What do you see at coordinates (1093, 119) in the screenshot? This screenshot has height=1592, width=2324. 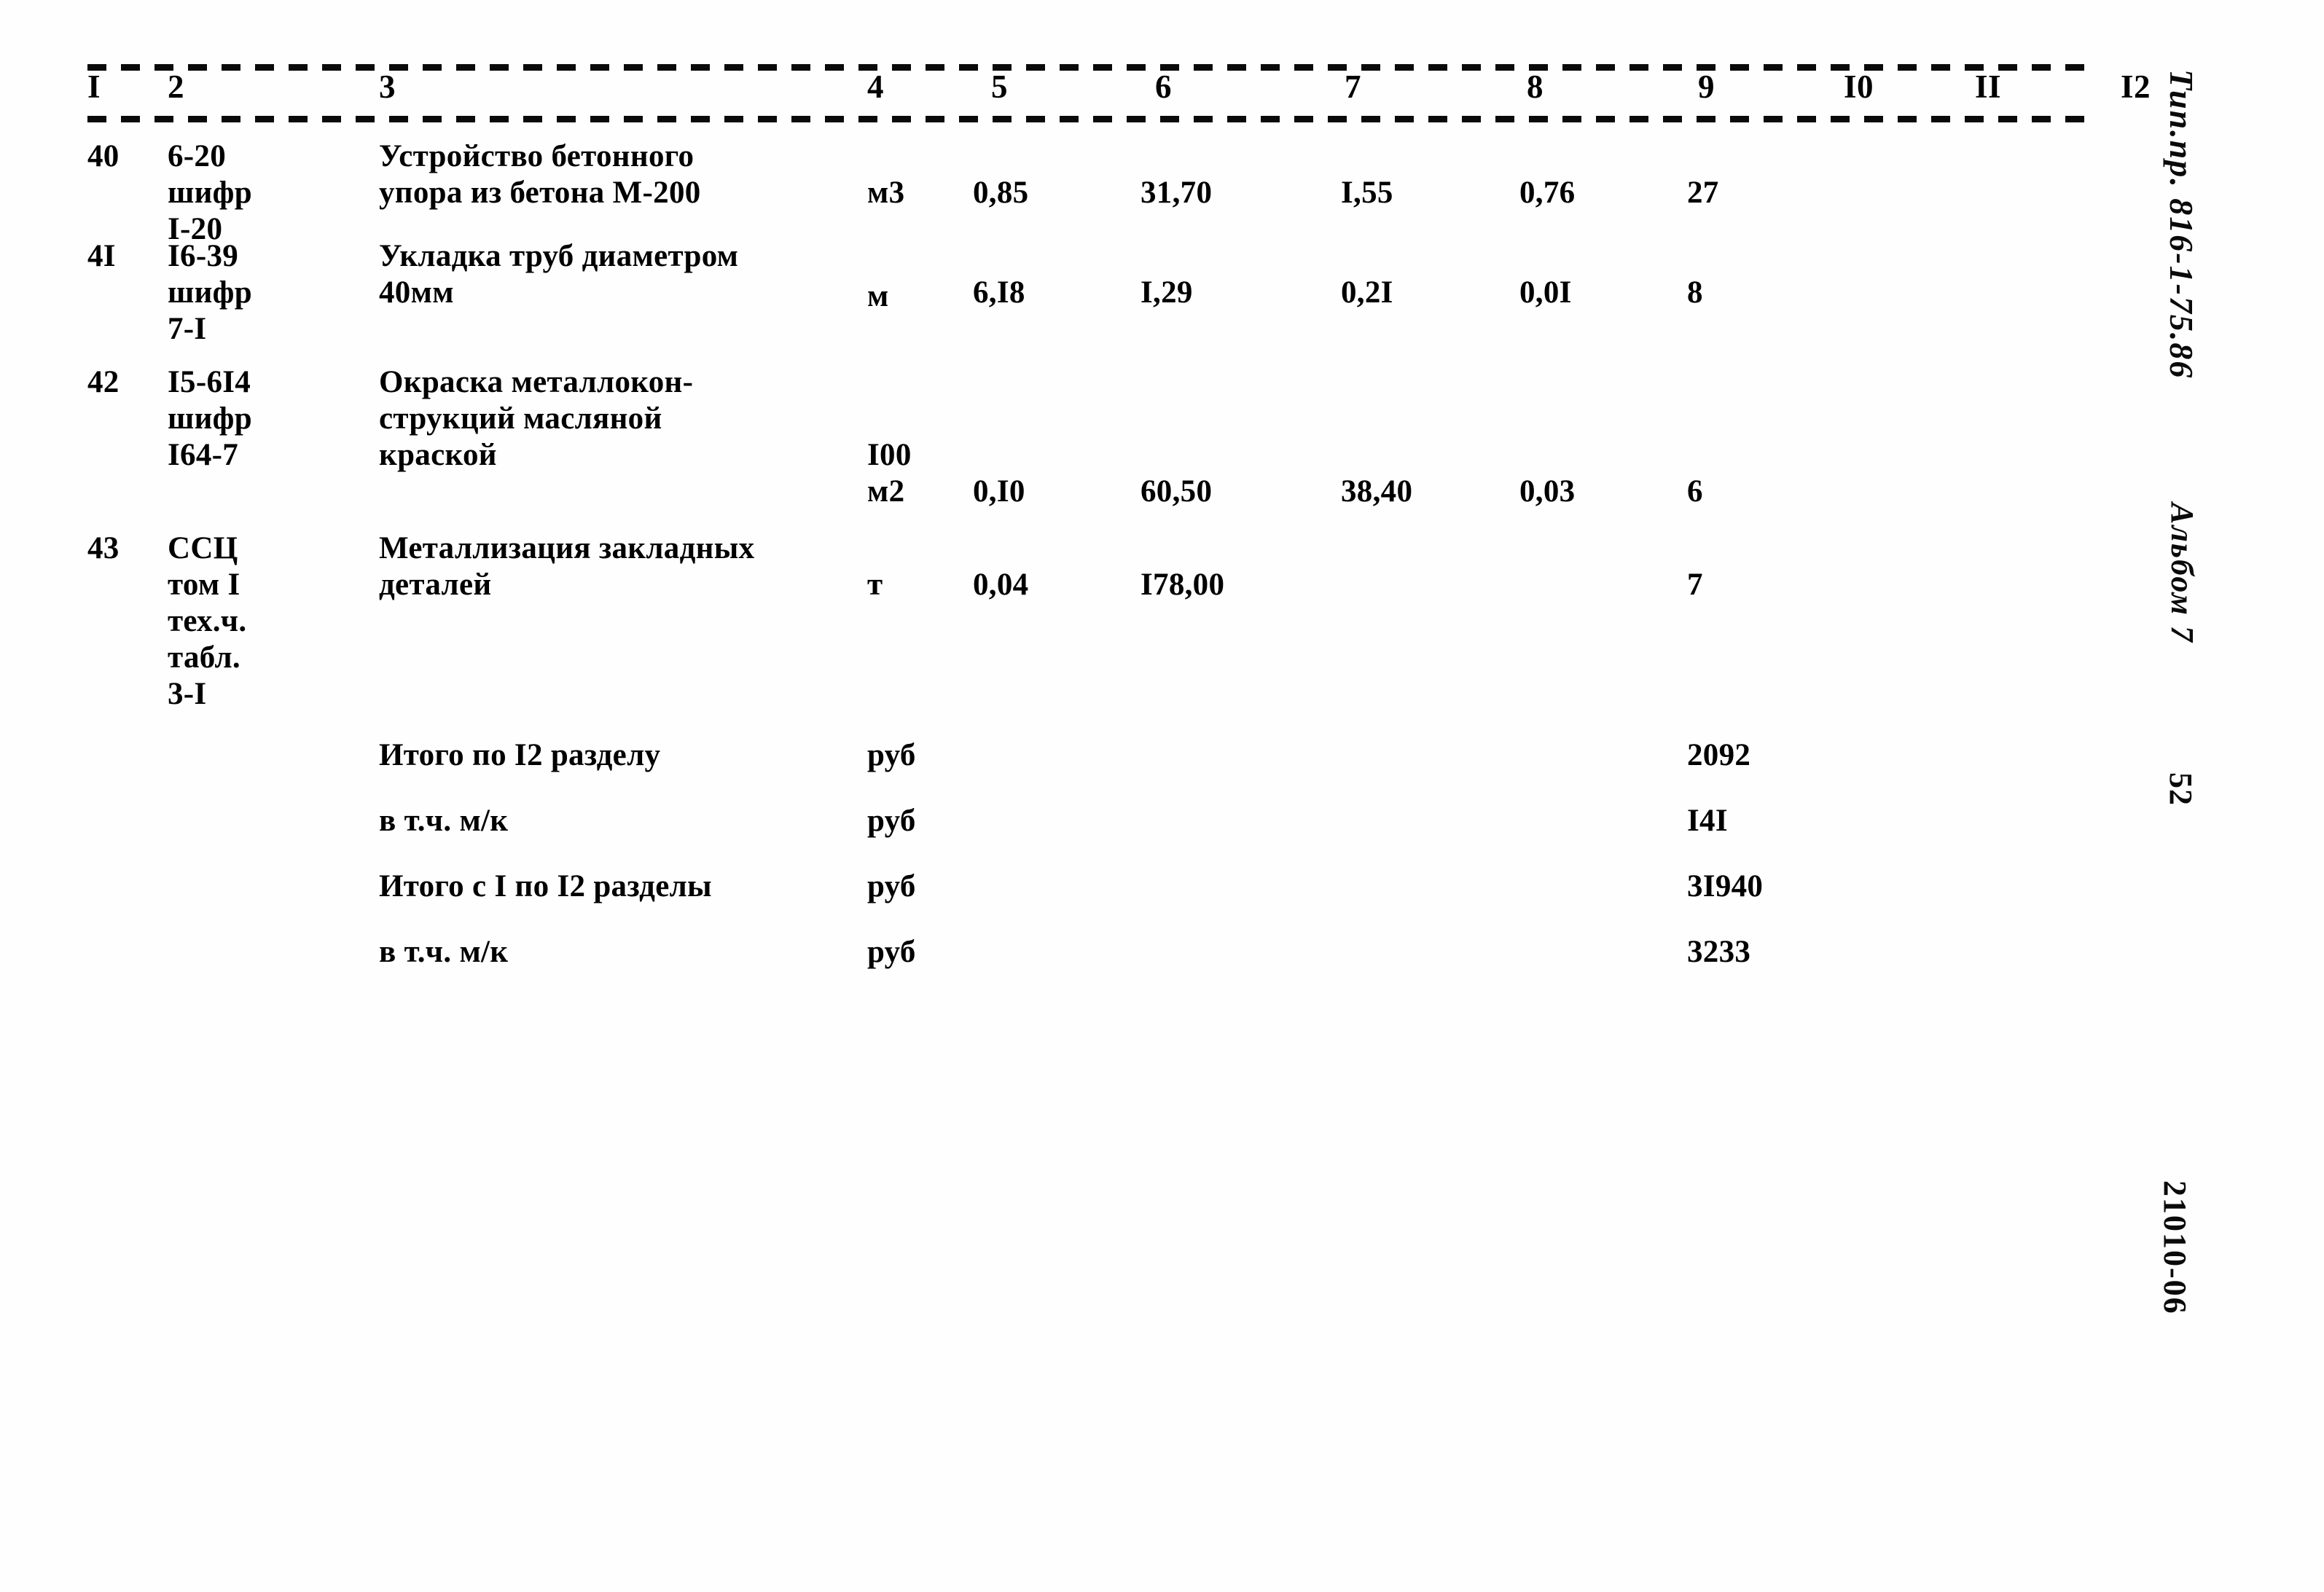 I see `table-header-bottom-border` at bounding box center [1093, 119].